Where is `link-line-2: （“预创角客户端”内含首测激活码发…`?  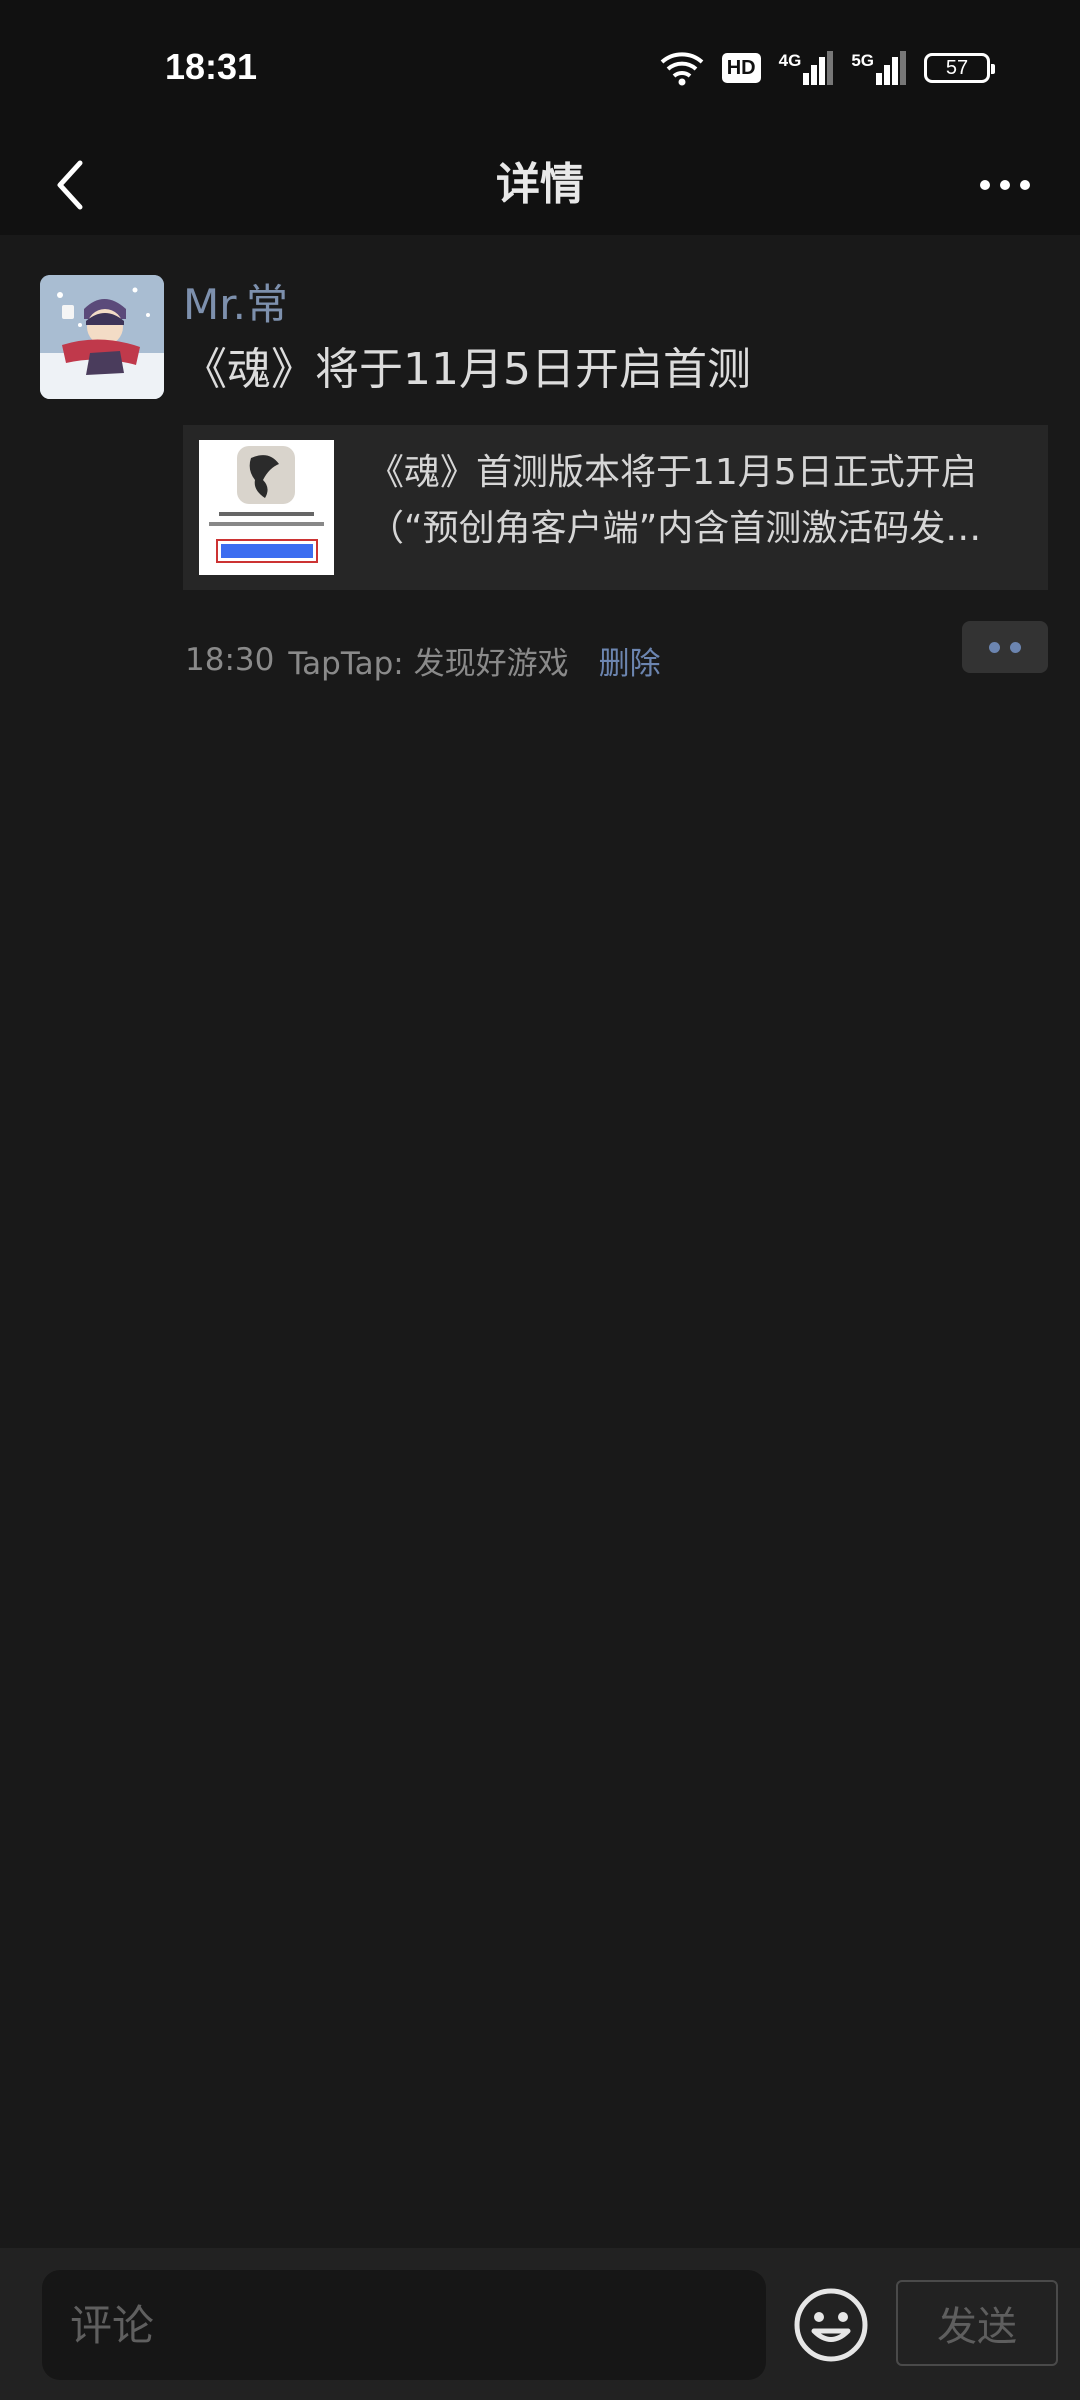 link-line-2: （“预创角客户端”内含首测激活码发… is located at coordinates (675, 528).